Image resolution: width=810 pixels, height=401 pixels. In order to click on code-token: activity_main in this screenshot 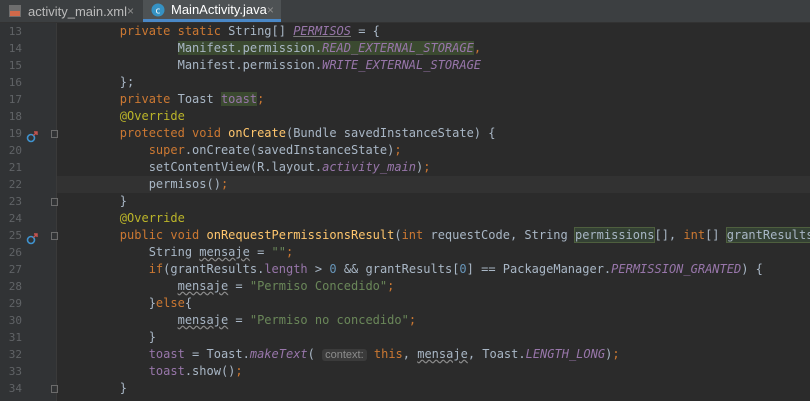, I will do `click(369, 167)`.